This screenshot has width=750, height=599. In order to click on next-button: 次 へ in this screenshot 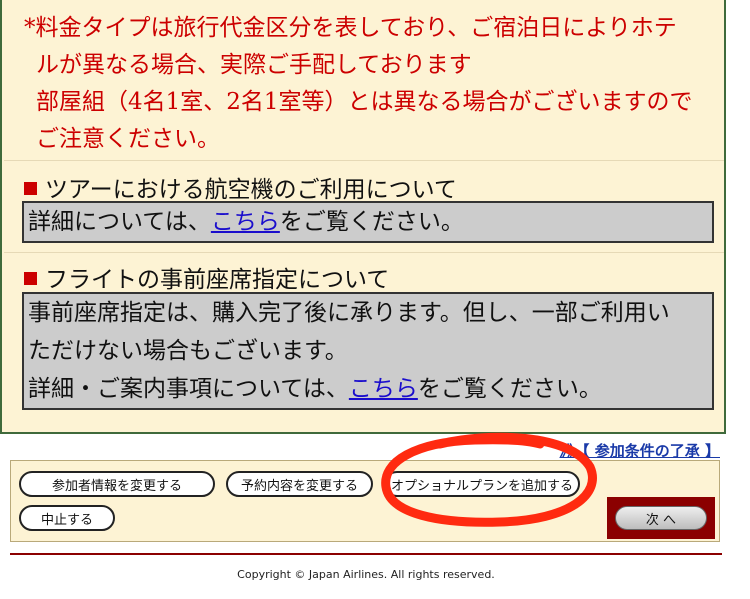, I will do `click(661, 518)`.